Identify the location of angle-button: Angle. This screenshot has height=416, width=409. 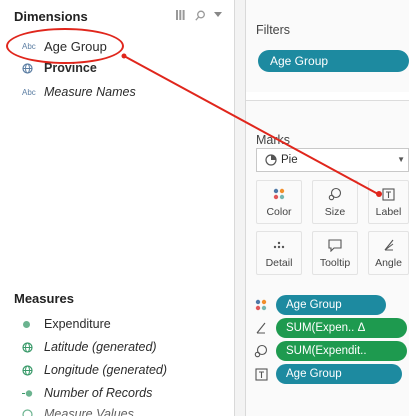
(388, 253).